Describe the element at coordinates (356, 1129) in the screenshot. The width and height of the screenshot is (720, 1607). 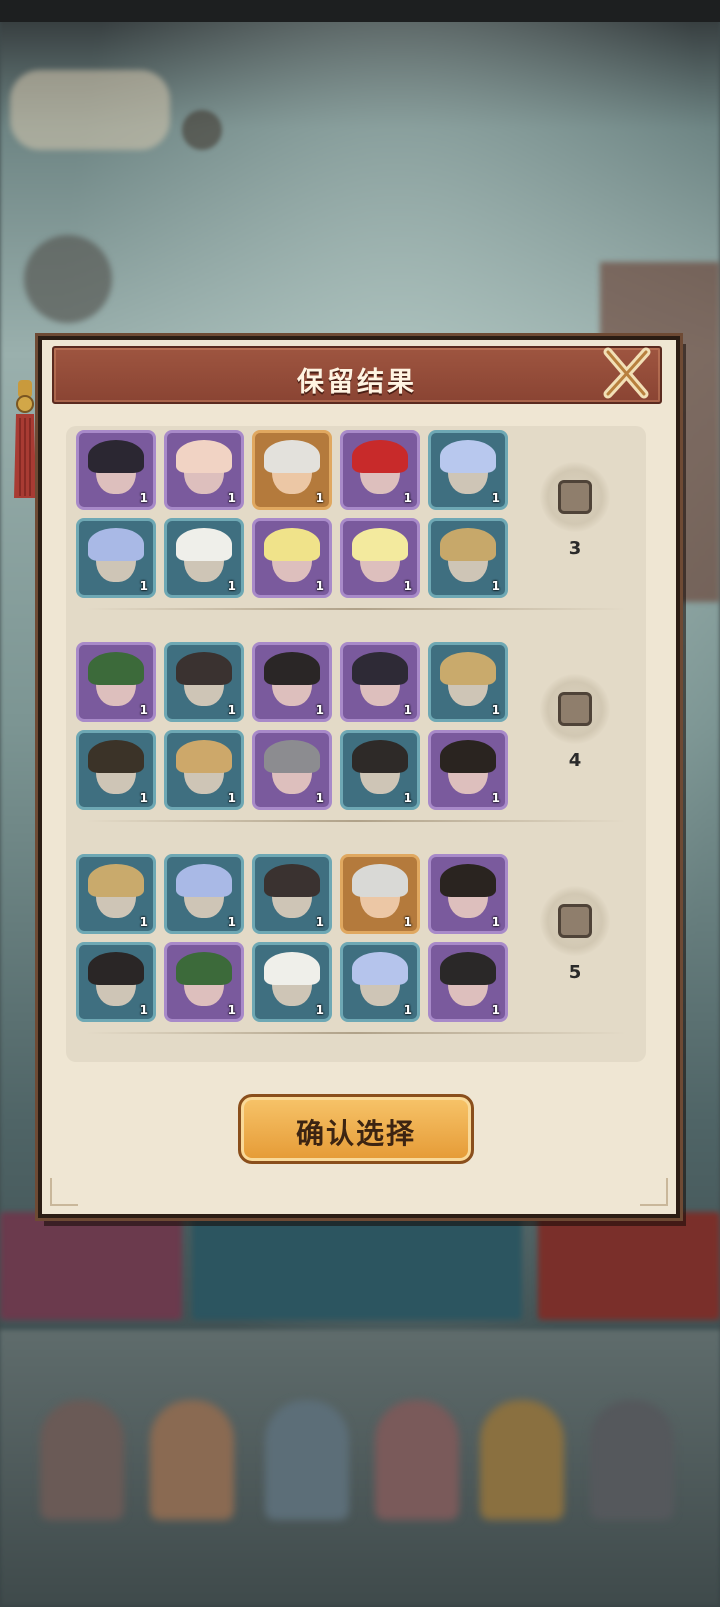
I see `confirm-selection-button: 确认选择` at that location.